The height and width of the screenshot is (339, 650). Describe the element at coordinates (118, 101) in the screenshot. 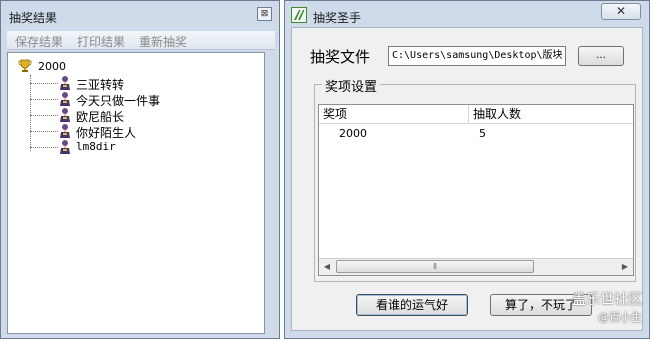

I see `winner-name: 今天只做一件事` at that location.